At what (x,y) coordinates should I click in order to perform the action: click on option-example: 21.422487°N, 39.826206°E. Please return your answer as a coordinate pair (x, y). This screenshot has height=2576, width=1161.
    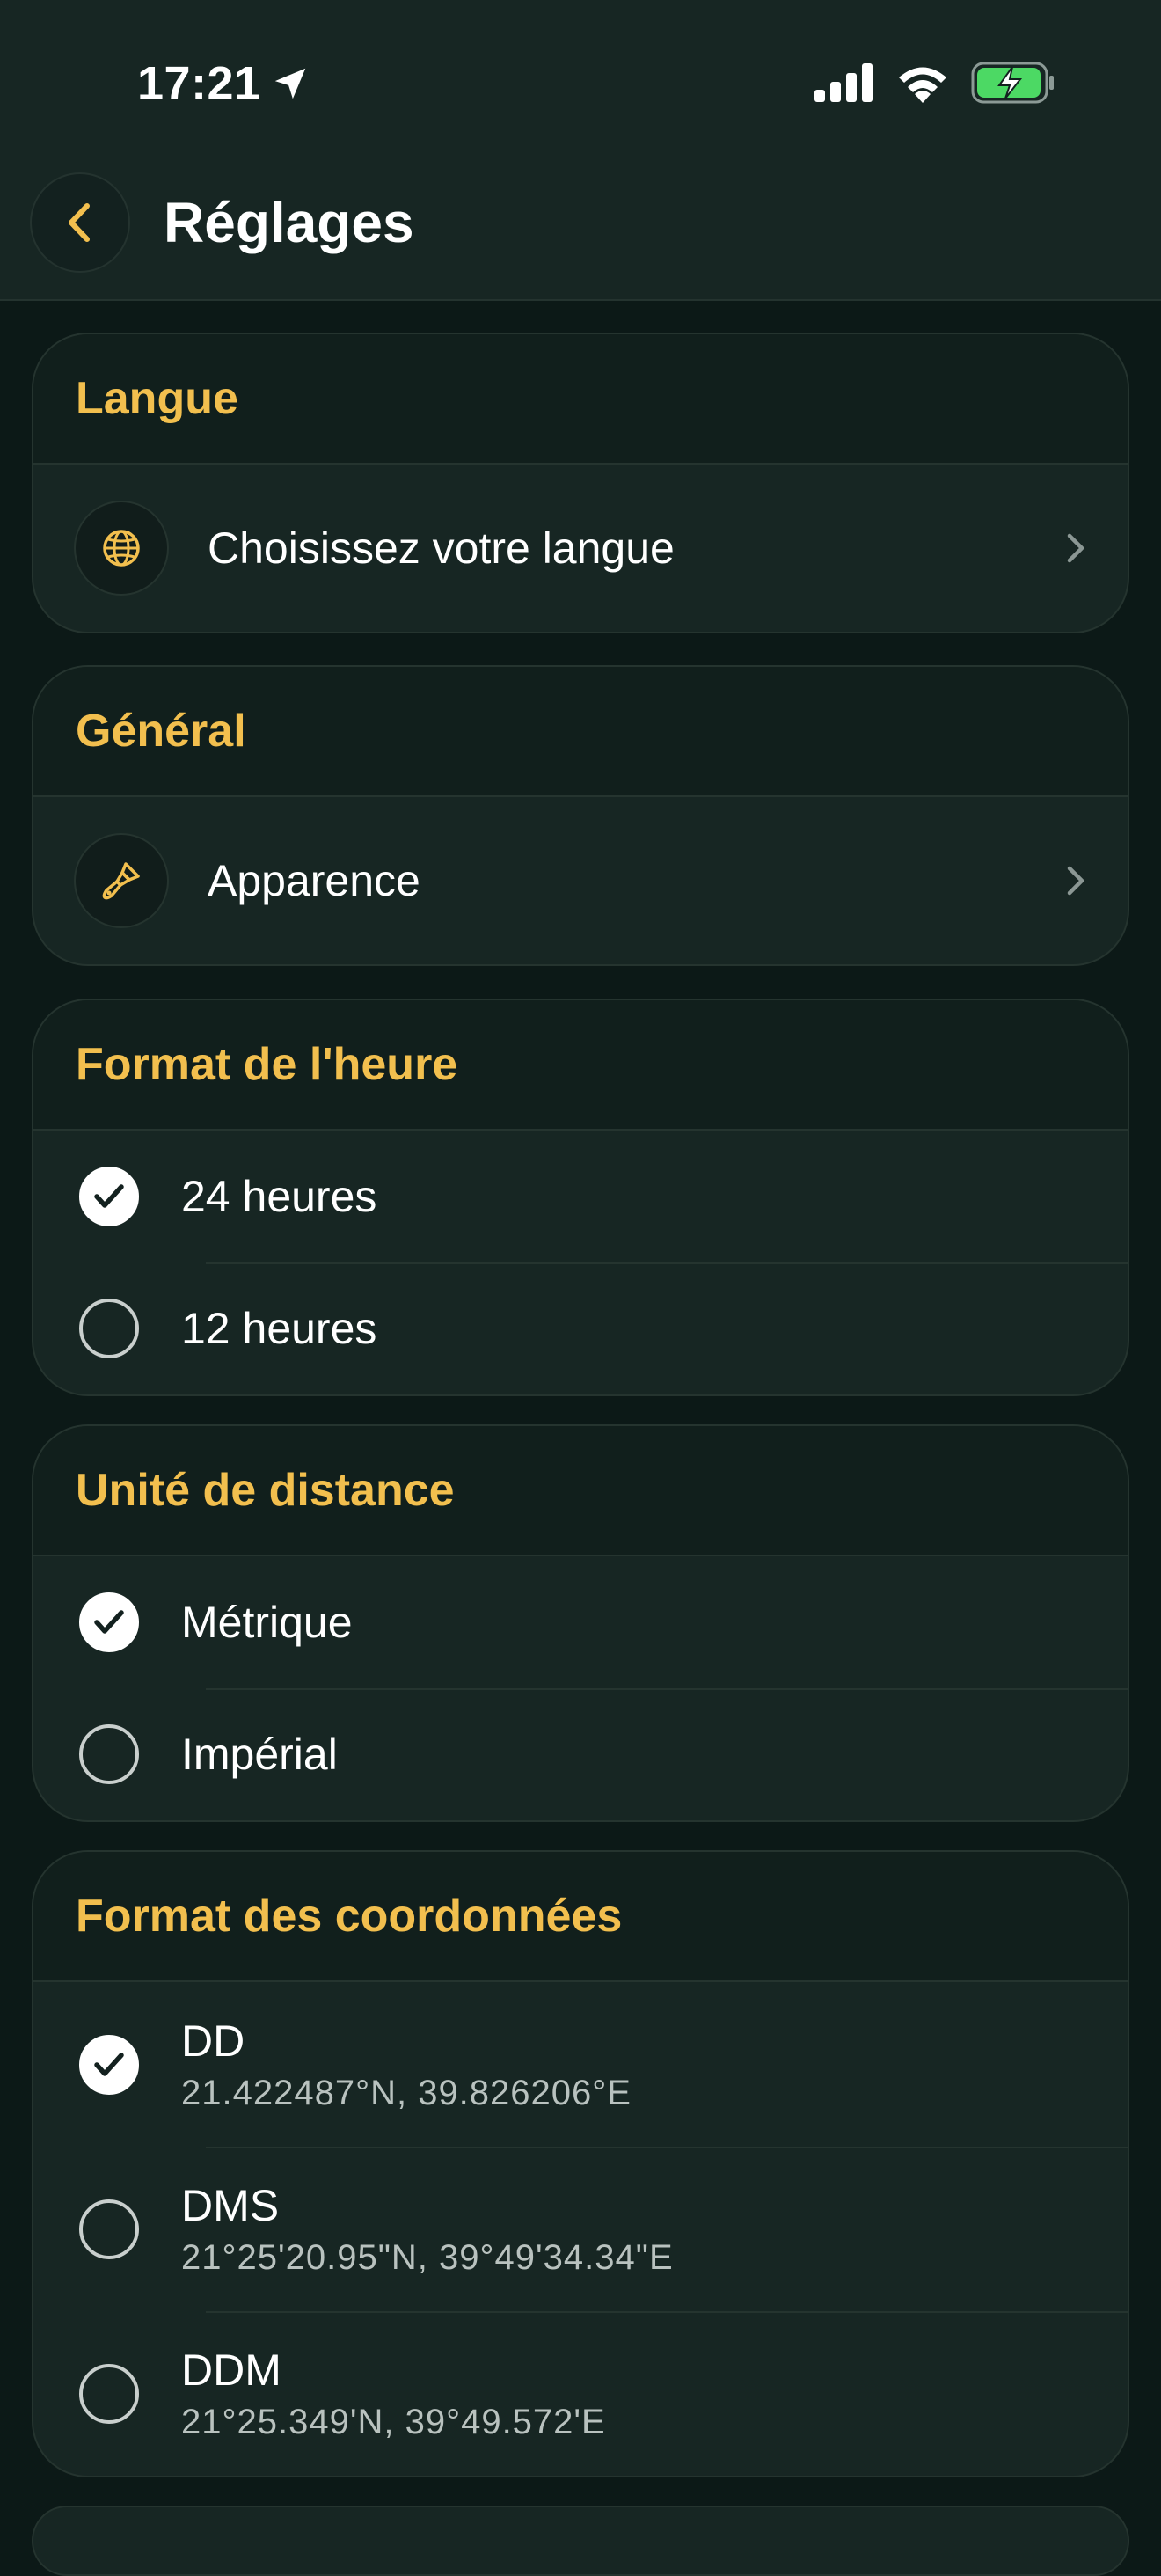
    Looking at the image, I should click on (406, 2093).